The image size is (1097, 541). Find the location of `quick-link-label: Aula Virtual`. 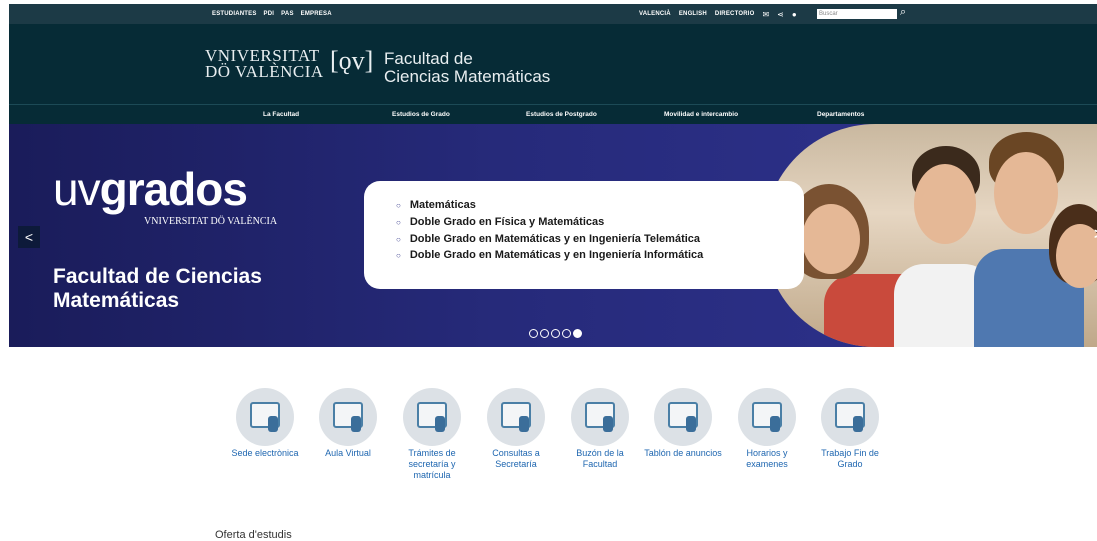

quick-link-label: Aula Virtual is located at coordinates (348, 453).